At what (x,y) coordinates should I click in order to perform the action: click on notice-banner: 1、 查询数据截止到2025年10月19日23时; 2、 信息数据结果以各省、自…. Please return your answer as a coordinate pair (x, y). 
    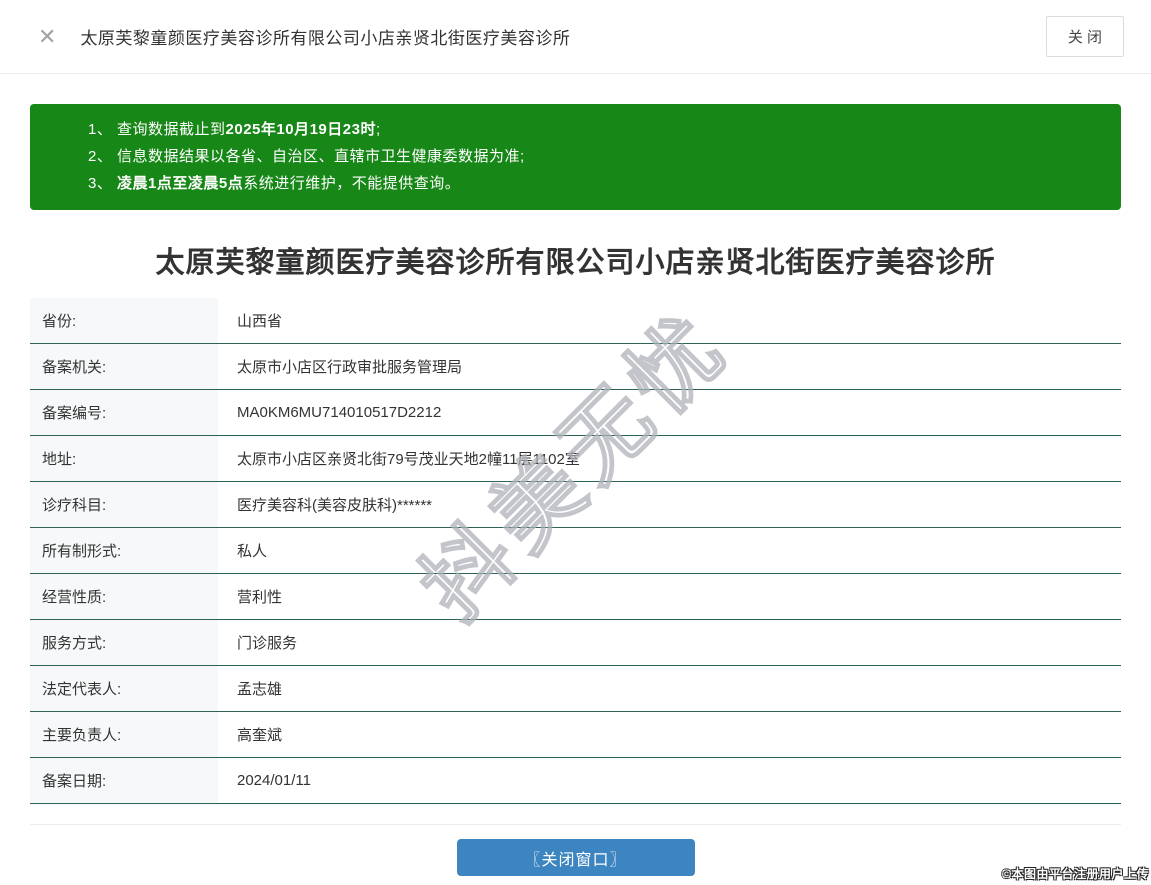
    Looking at the image, I should click on (575, 157).